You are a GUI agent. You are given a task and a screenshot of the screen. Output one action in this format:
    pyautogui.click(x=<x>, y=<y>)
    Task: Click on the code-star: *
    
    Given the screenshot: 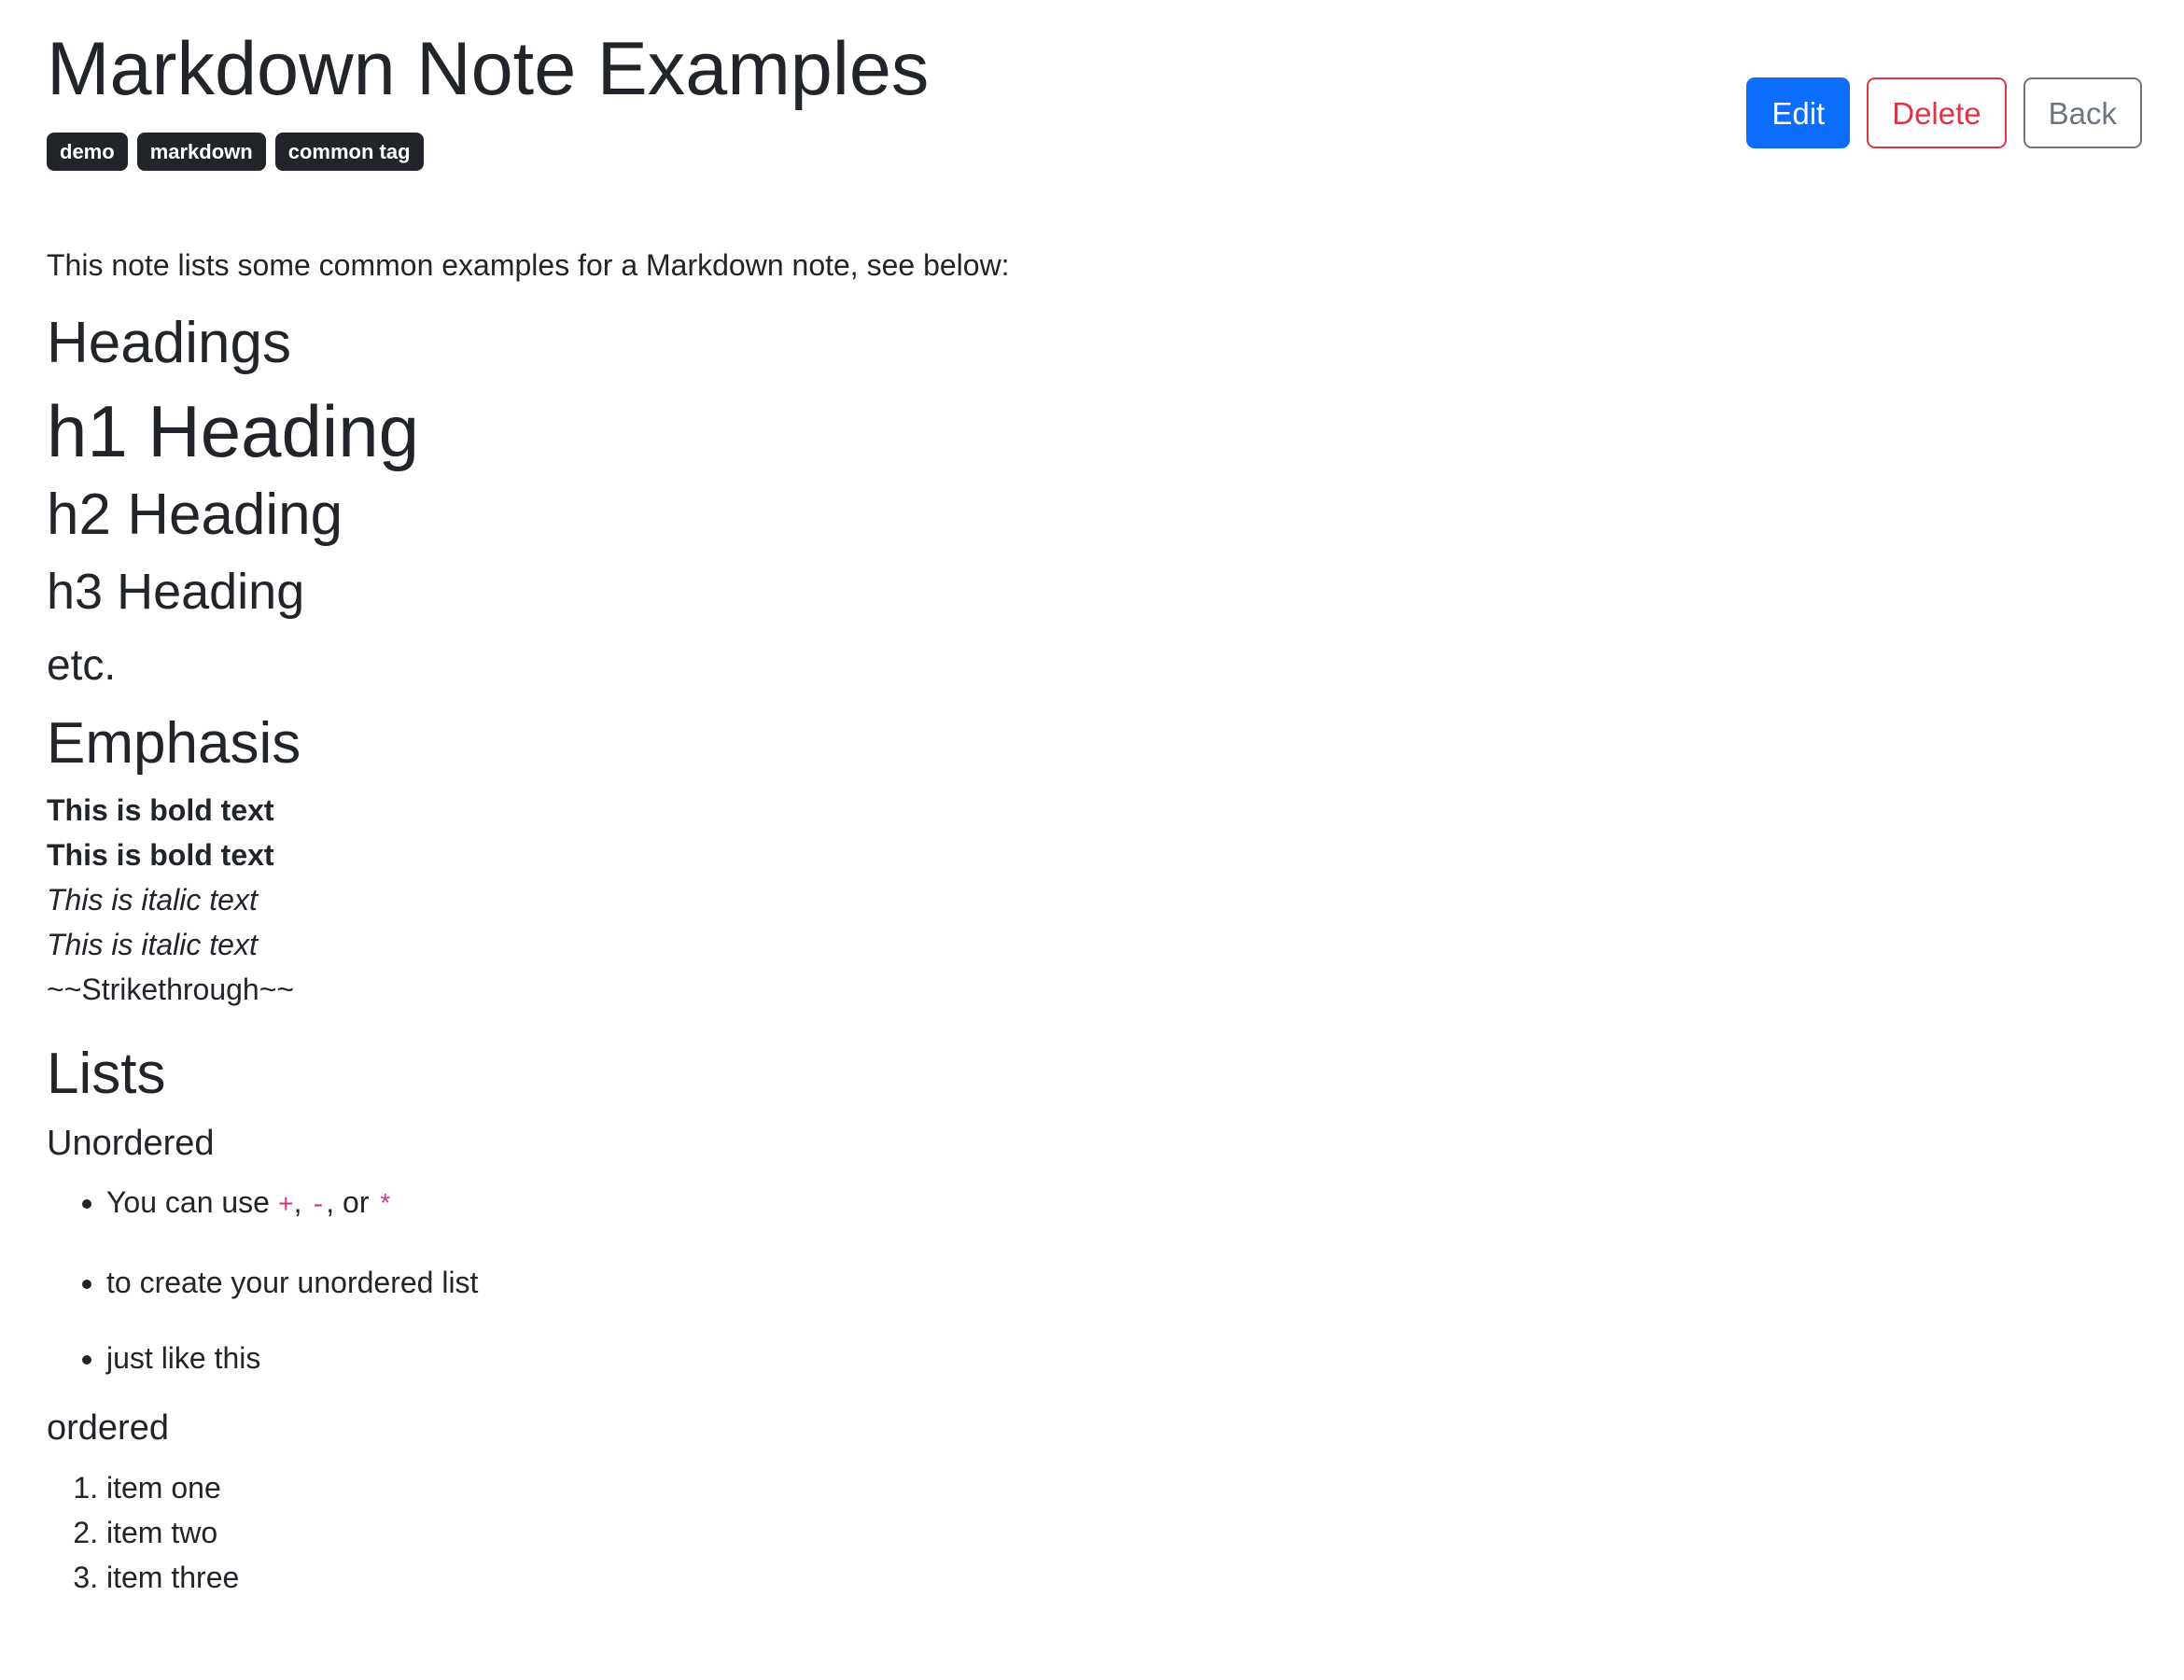 What is the action you would take?
    pyautogui.click(x=385, y=1207)
    